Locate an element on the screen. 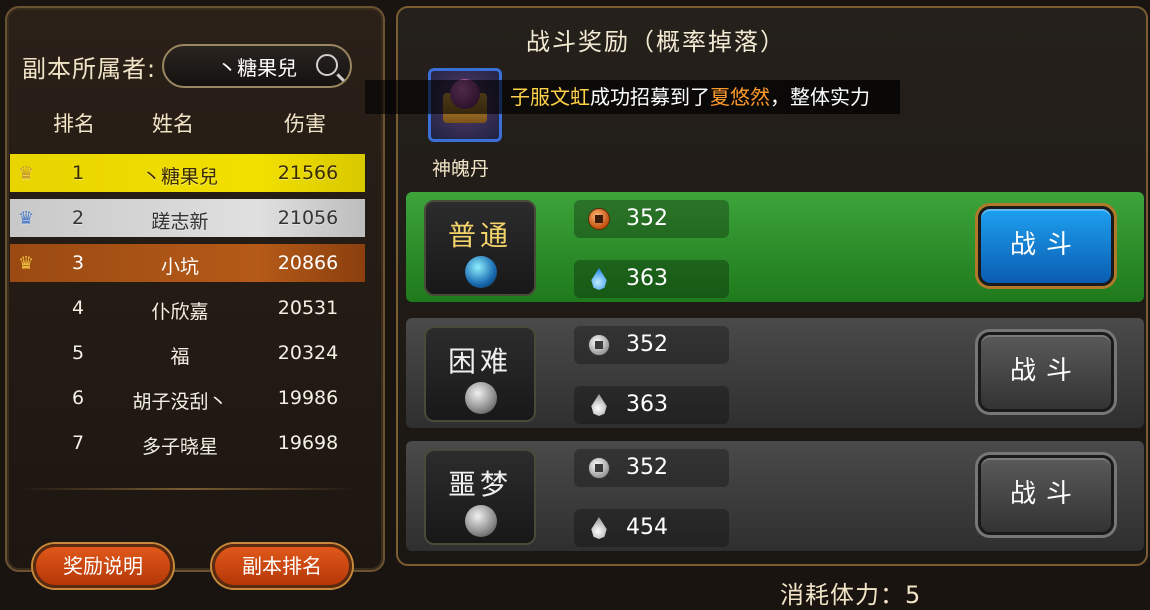 The image size is (1150, 610). water-value: 454 is located at coordinates (647, 527).